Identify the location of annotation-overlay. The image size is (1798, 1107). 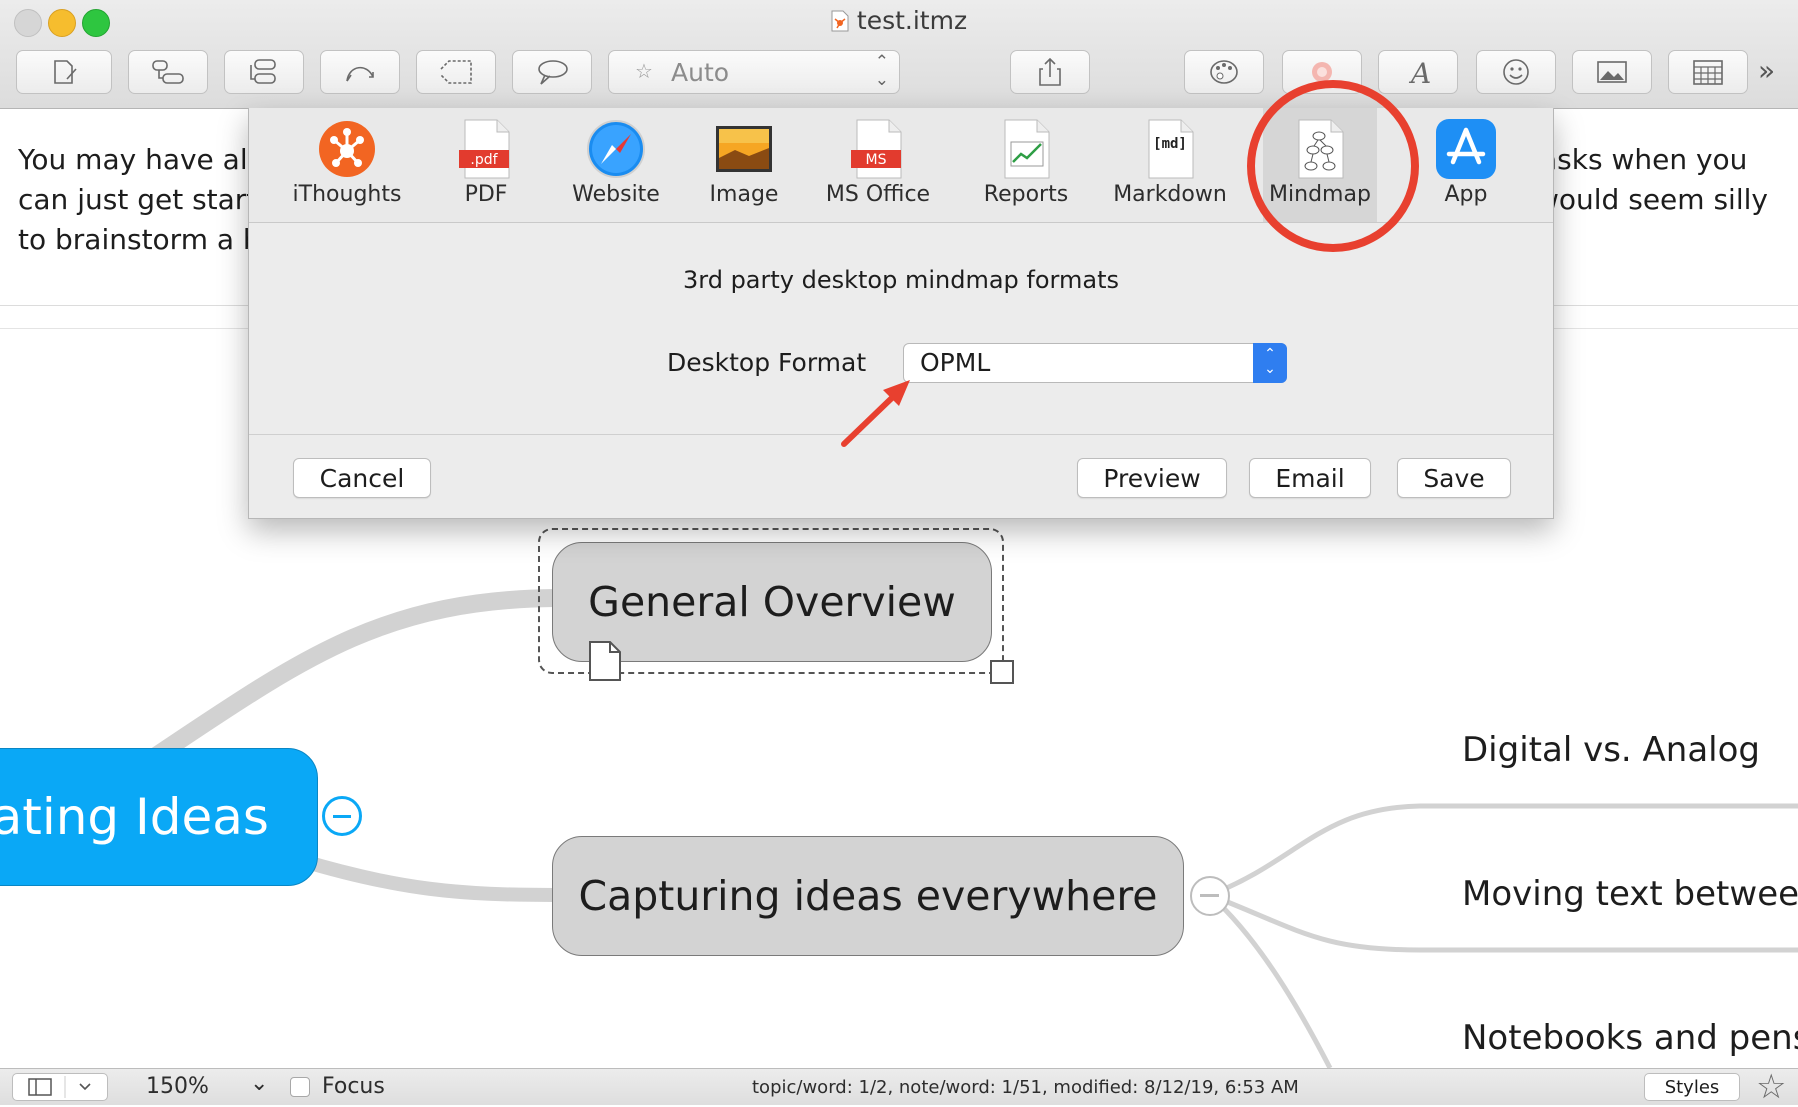
(1130, 263).